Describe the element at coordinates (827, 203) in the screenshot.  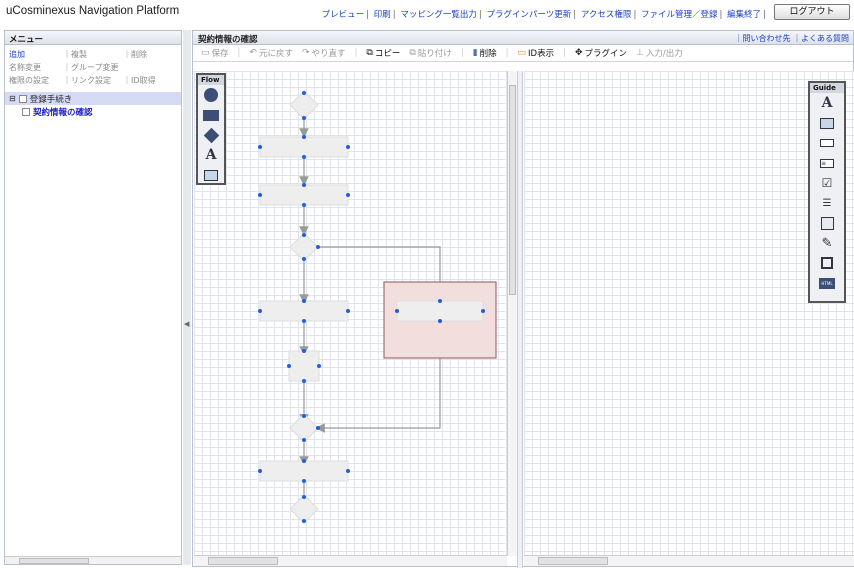
I see `list-icon: ☰` at that location.